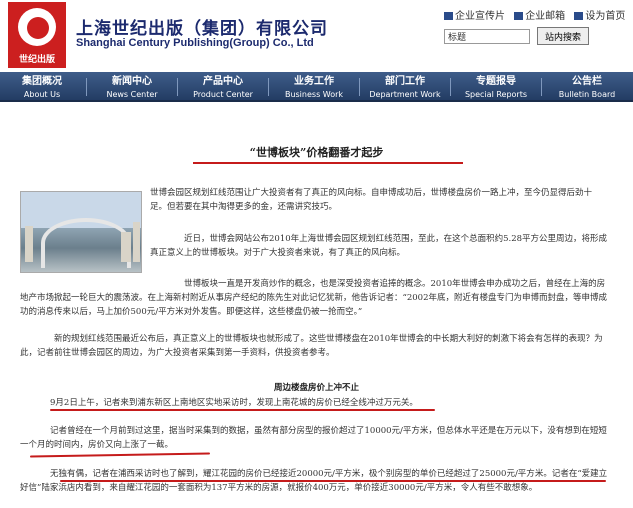  I want to click on logo-text: 世纪出版, so click(36, 60).